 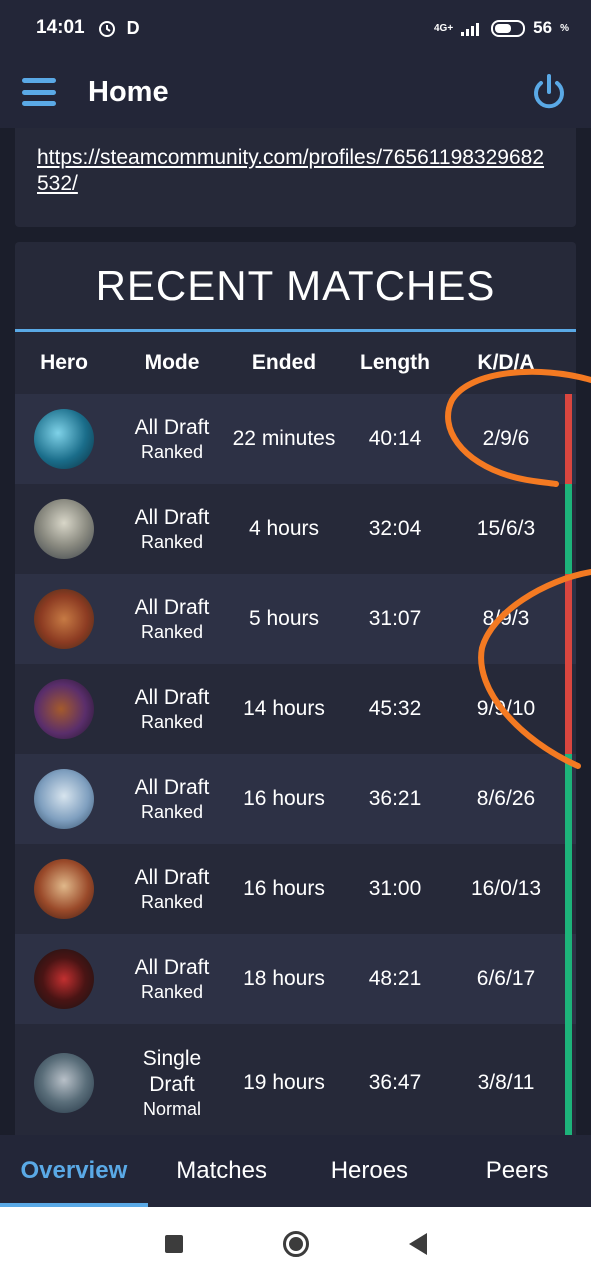 I want to click on hero-faceless-void-icon, so click(x=64, y=709).